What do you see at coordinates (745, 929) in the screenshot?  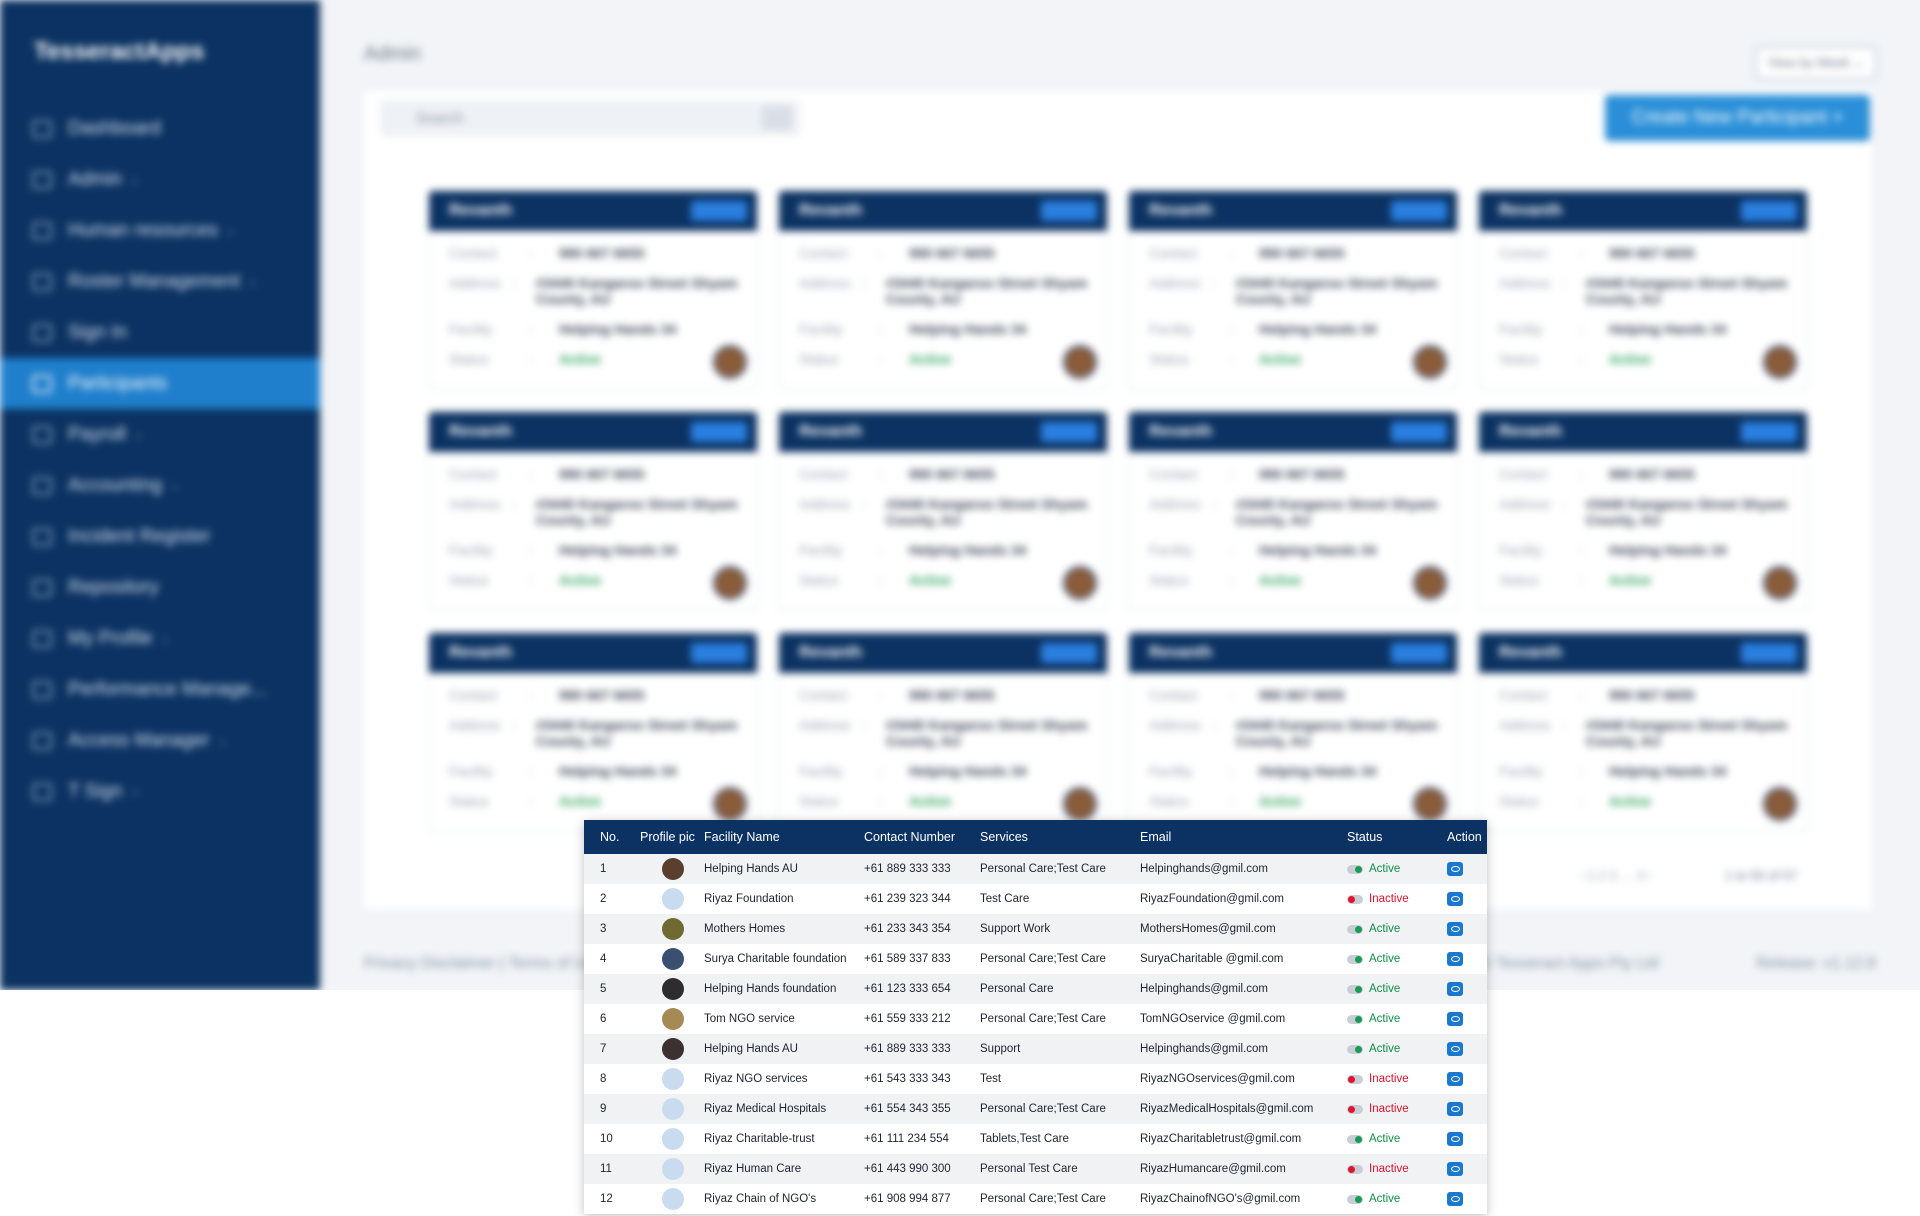 I see `facility-name: Mothers Homes` at bounding box center [745, 929].